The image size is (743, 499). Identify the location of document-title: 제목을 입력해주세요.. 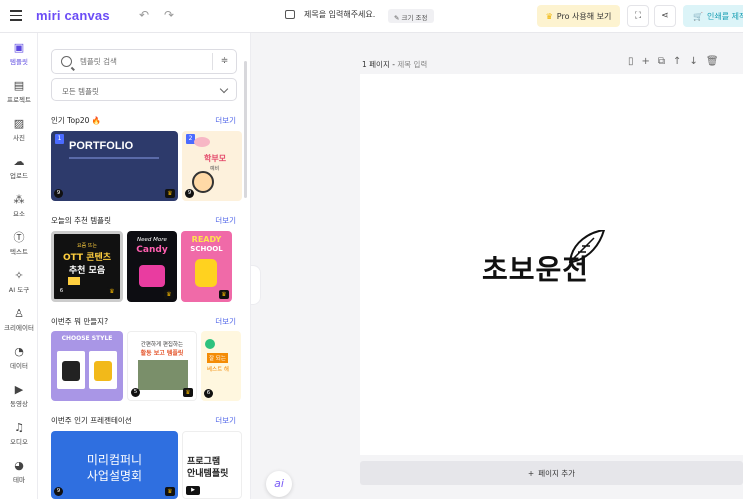
(330, 14).